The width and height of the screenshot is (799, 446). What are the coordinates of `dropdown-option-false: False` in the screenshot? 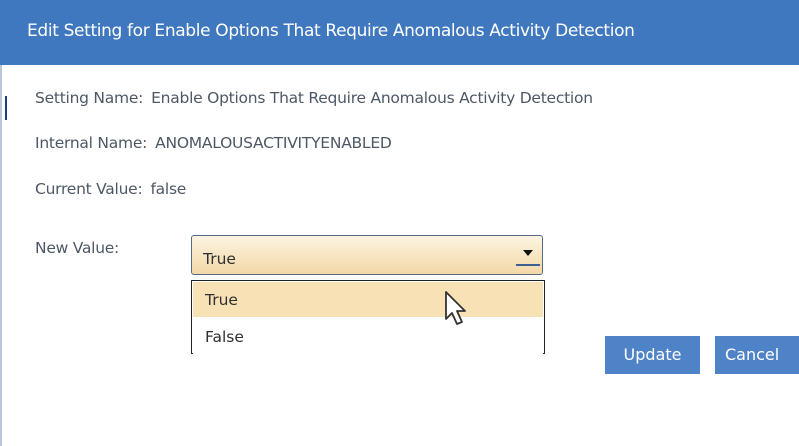 It's located at (368, 336).